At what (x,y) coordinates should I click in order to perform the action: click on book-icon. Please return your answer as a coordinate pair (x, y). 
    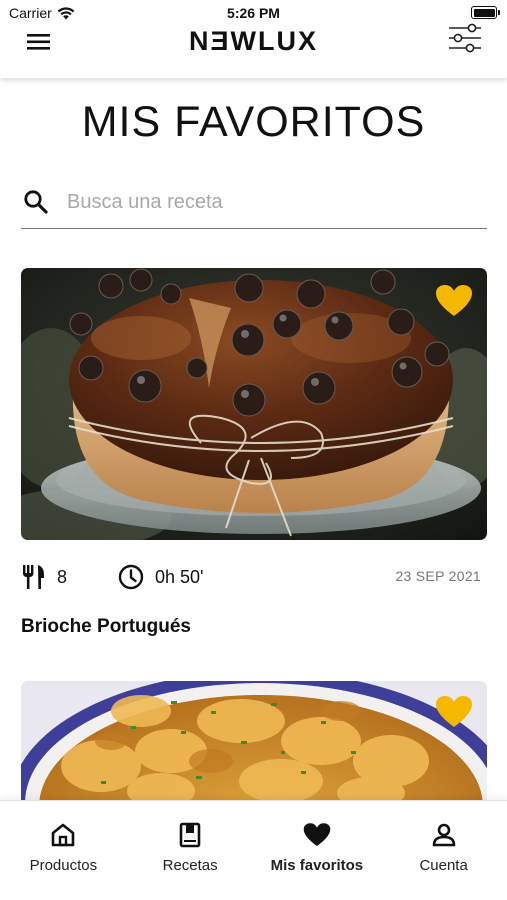
    Looking at the image, I should click on (190, 835).